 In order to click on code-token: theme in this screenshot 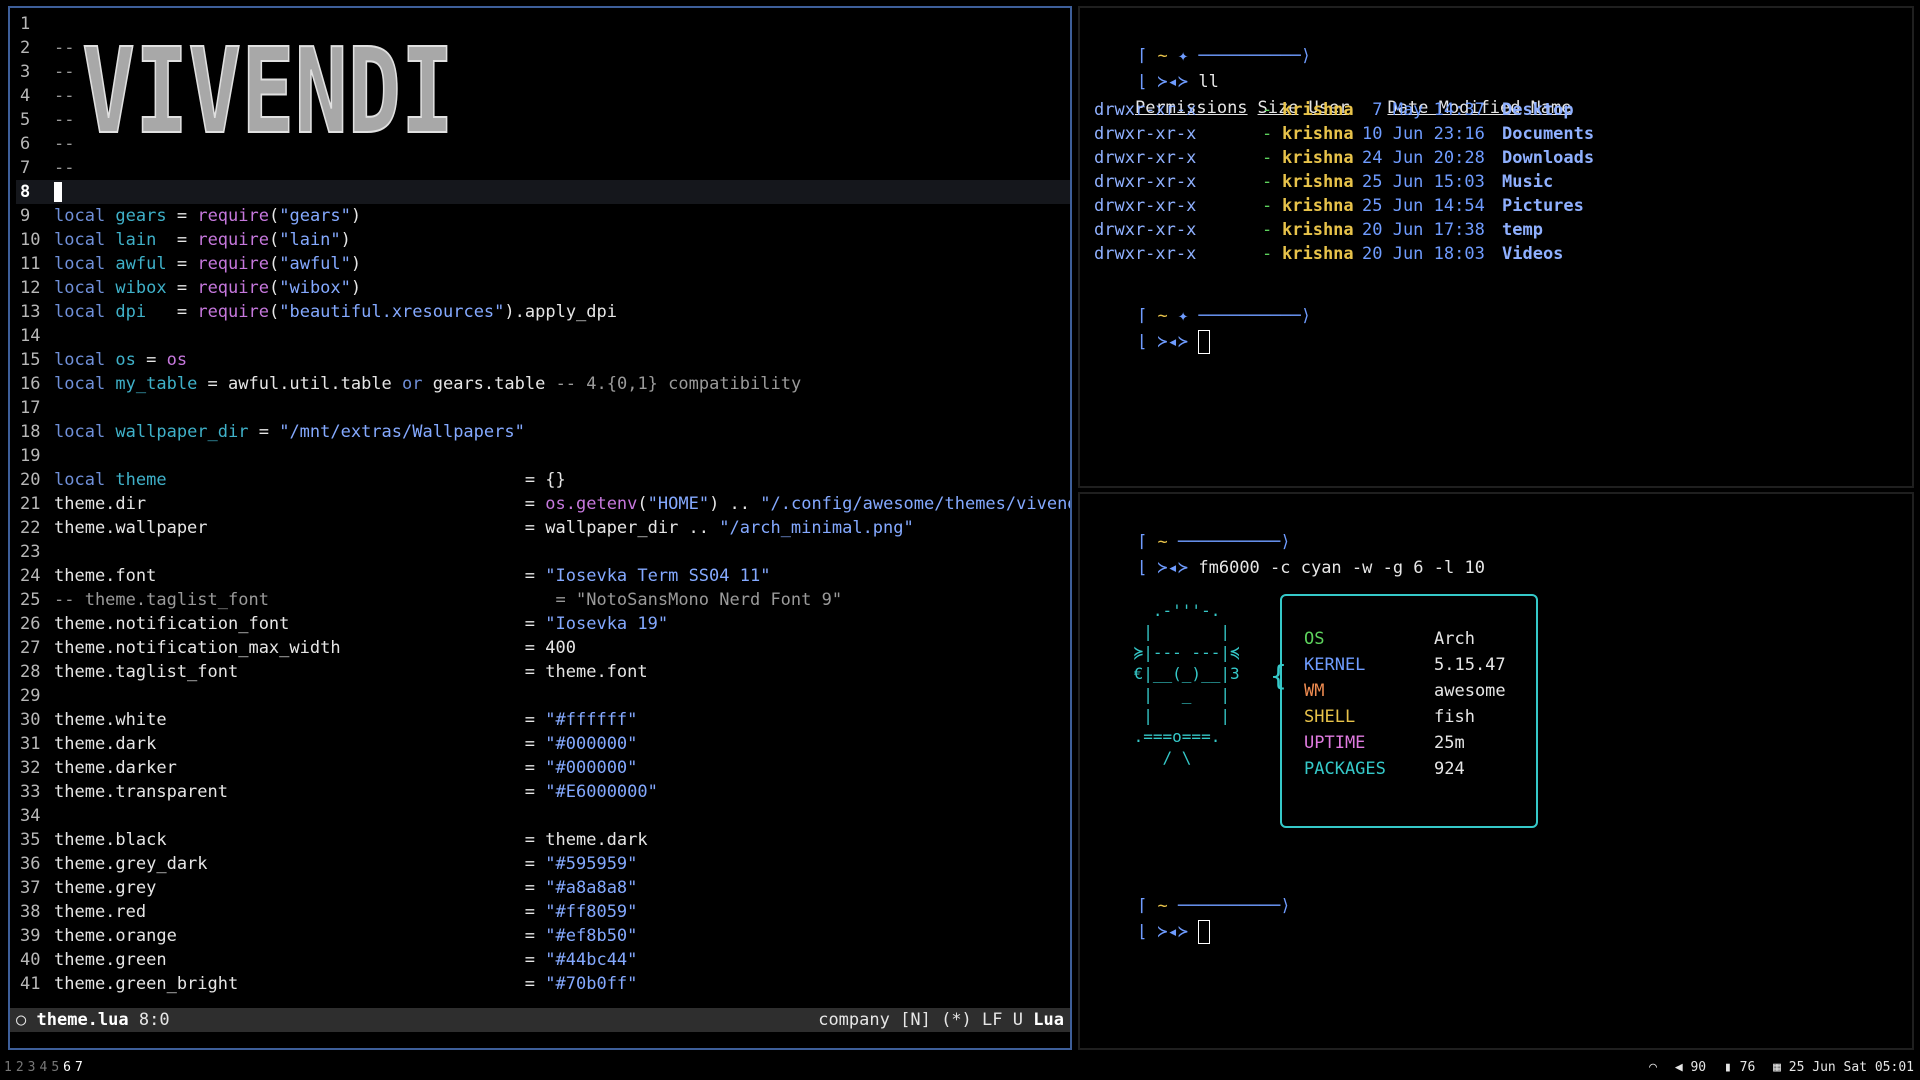, I will do `click(141, 480)`.